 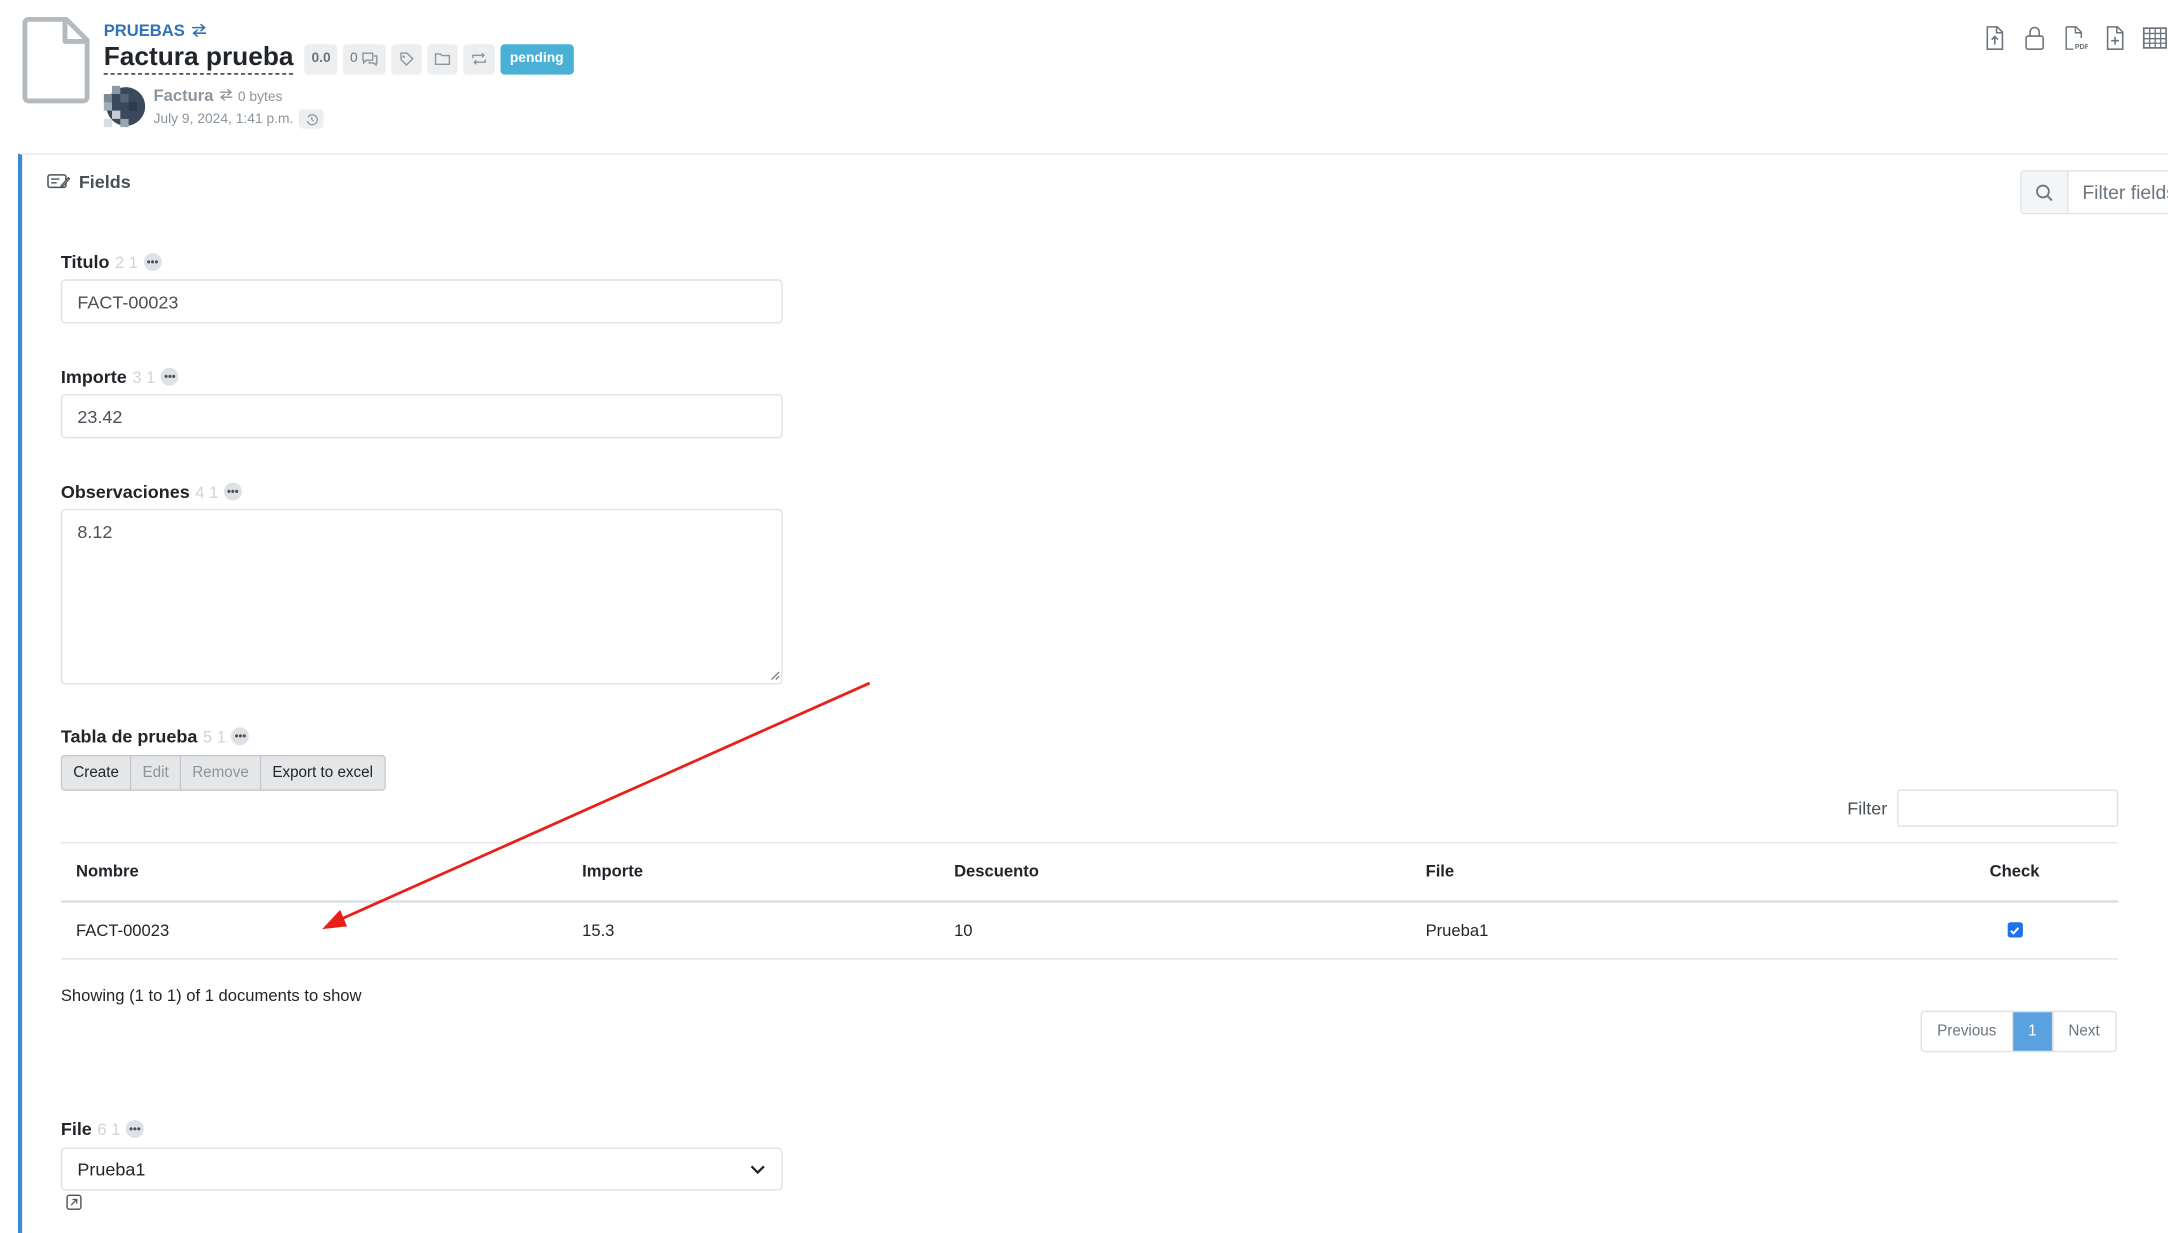 I want to click on pagination: Previous 1 Next, so click(x=2018, y=1031).